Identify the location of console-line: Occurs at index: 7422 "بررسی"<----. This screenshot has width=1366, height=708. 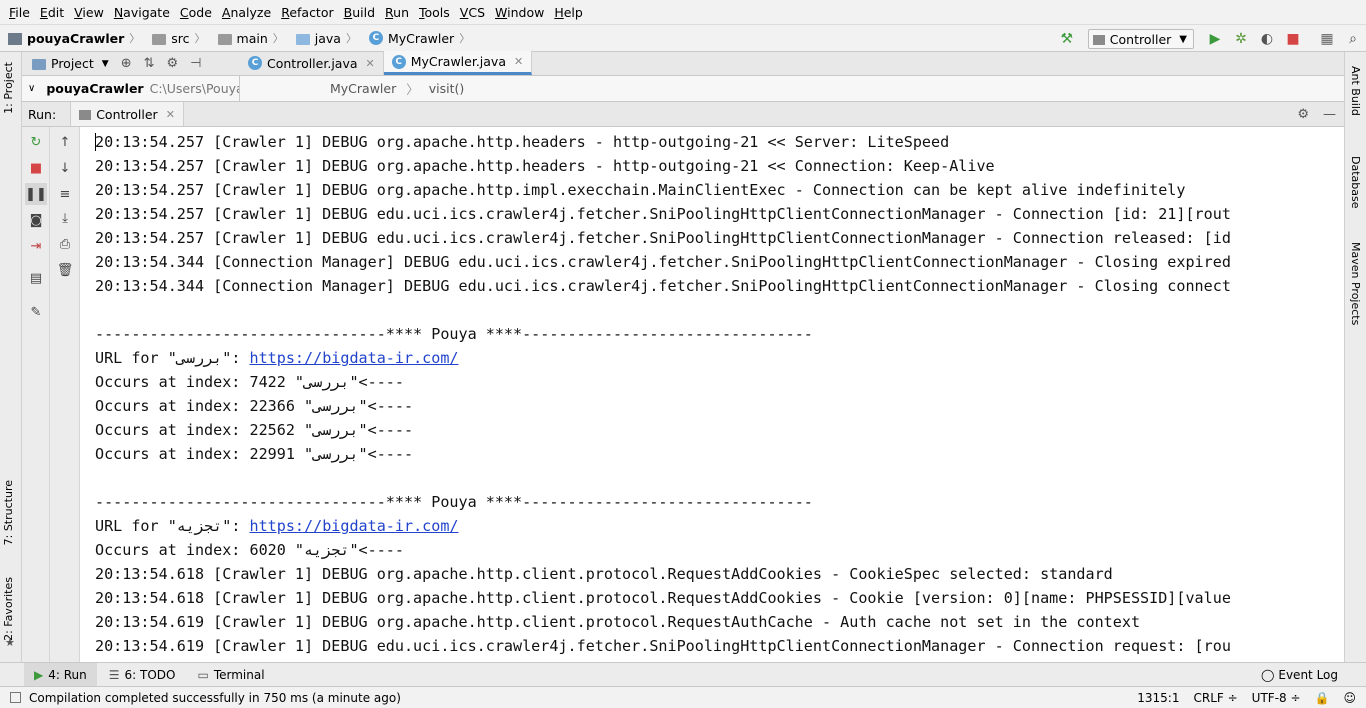
(249, 382).